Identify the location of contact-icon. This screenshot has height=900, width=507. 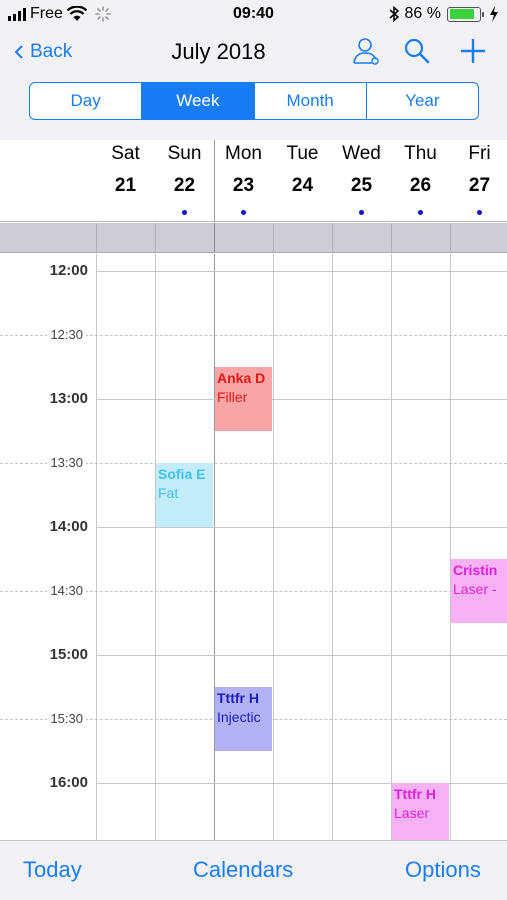
(366, 51).